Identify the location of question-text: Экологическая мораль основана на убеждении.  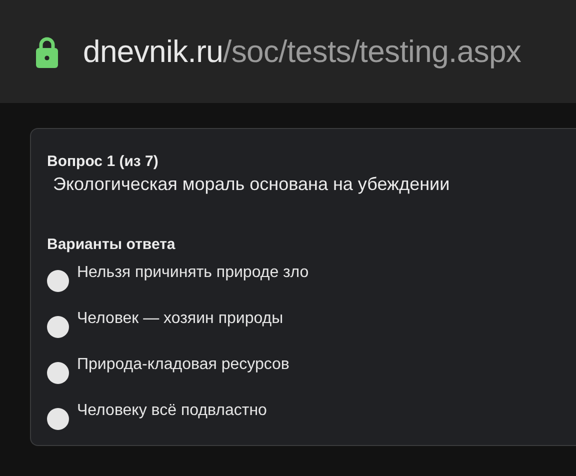
(251, 184).